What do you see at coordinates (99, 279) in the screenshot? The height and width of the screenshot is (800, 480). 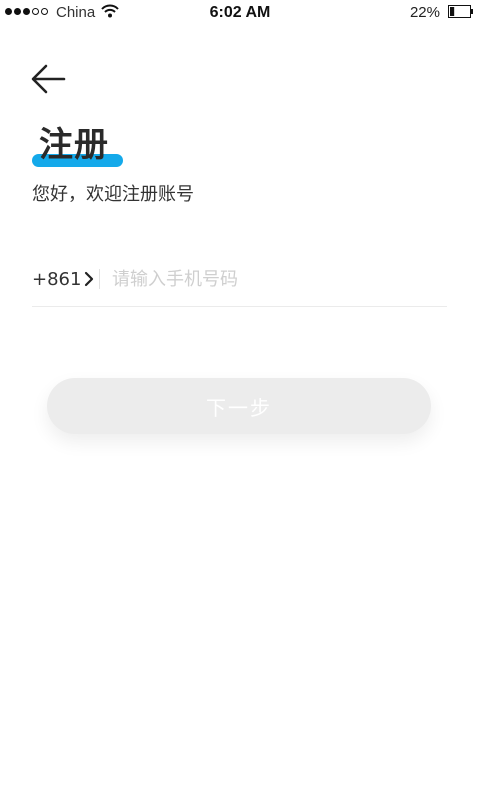 I see `input-divider` at bounding box center [99, 279].